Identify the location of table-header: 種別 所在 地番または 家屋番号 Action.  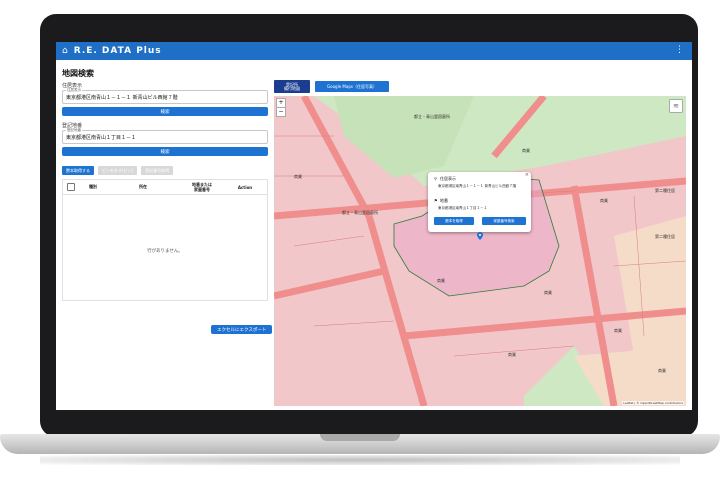
(165, 187).